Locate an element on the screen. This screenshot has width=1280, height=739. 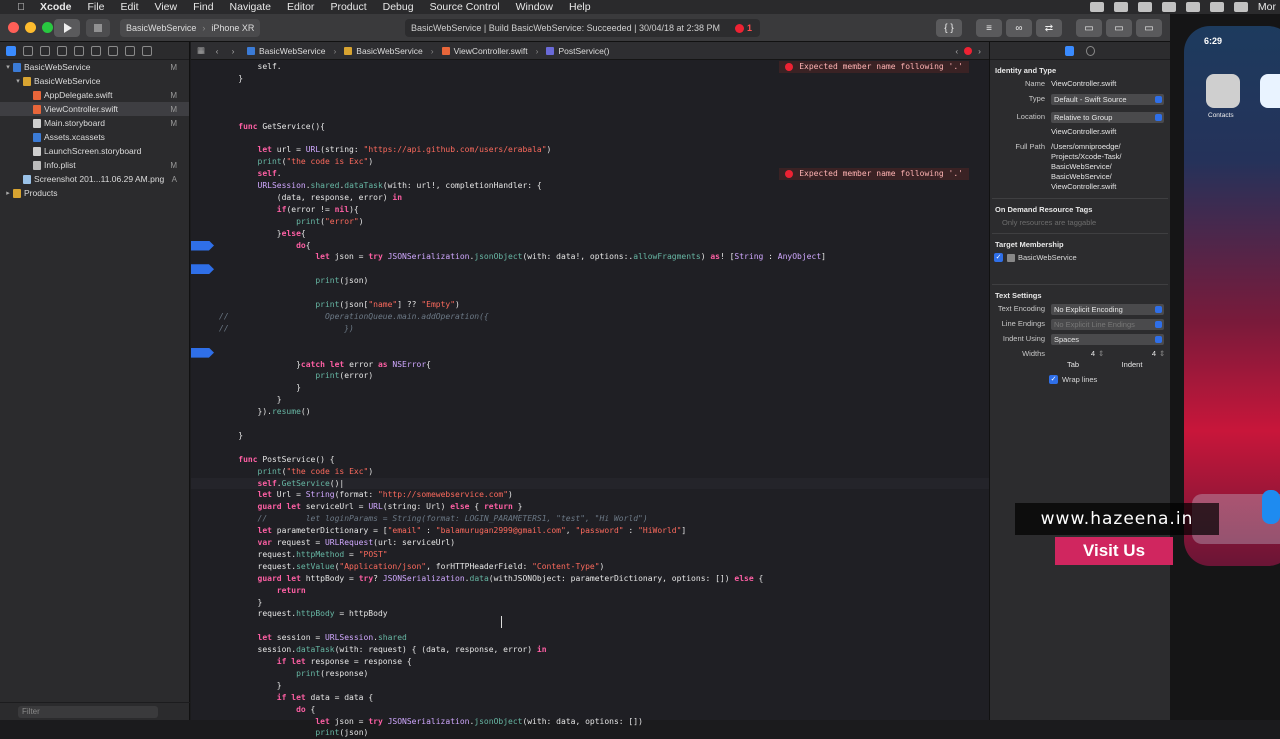
code-line: print("the code is Exc") is located at coordinates (590, 472).